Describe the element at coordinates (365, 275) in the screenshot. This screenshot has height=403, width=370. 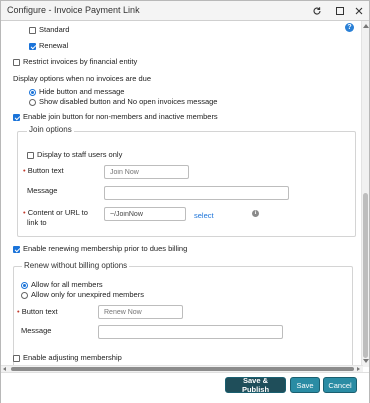
I see `vertical-scroll-thumb` at that location.